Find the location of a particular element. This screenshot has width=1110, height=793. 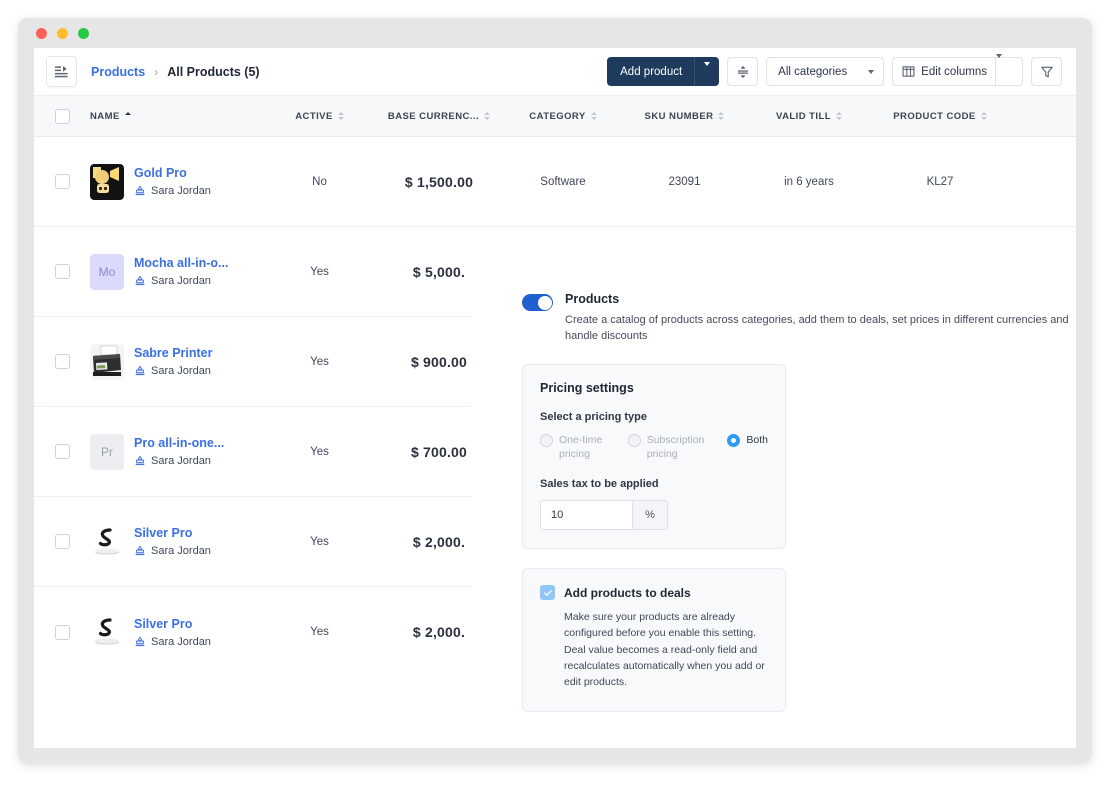

breadcrumb-current: All Products (5) is located at coordinates (213, 71).